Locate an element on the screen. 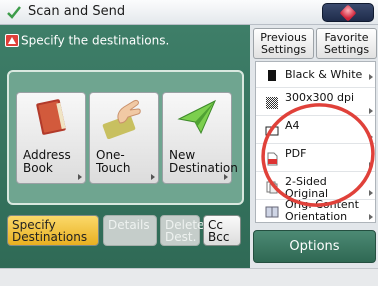  address-book-icon is located at coordinates (51, 117).